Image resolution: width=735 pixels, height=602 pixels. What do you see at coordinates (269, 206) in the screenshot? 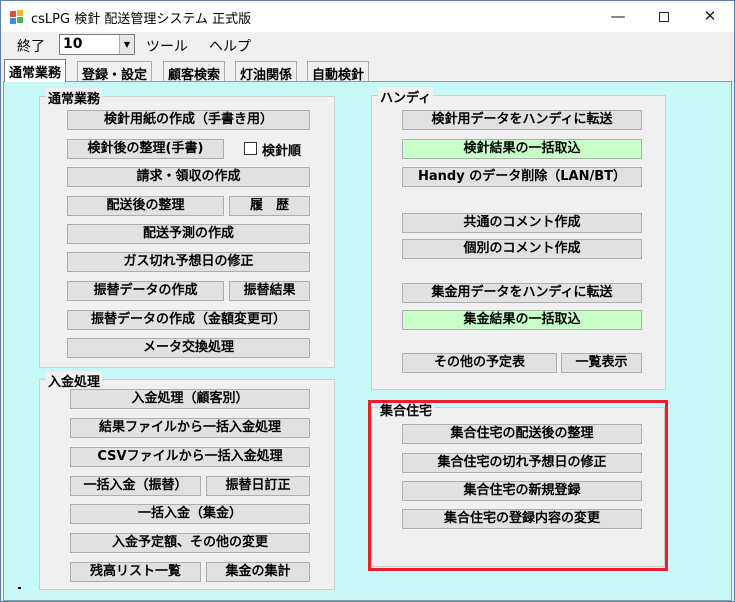
I see `history-button: 履 歴` at bounding box center [269, 206].